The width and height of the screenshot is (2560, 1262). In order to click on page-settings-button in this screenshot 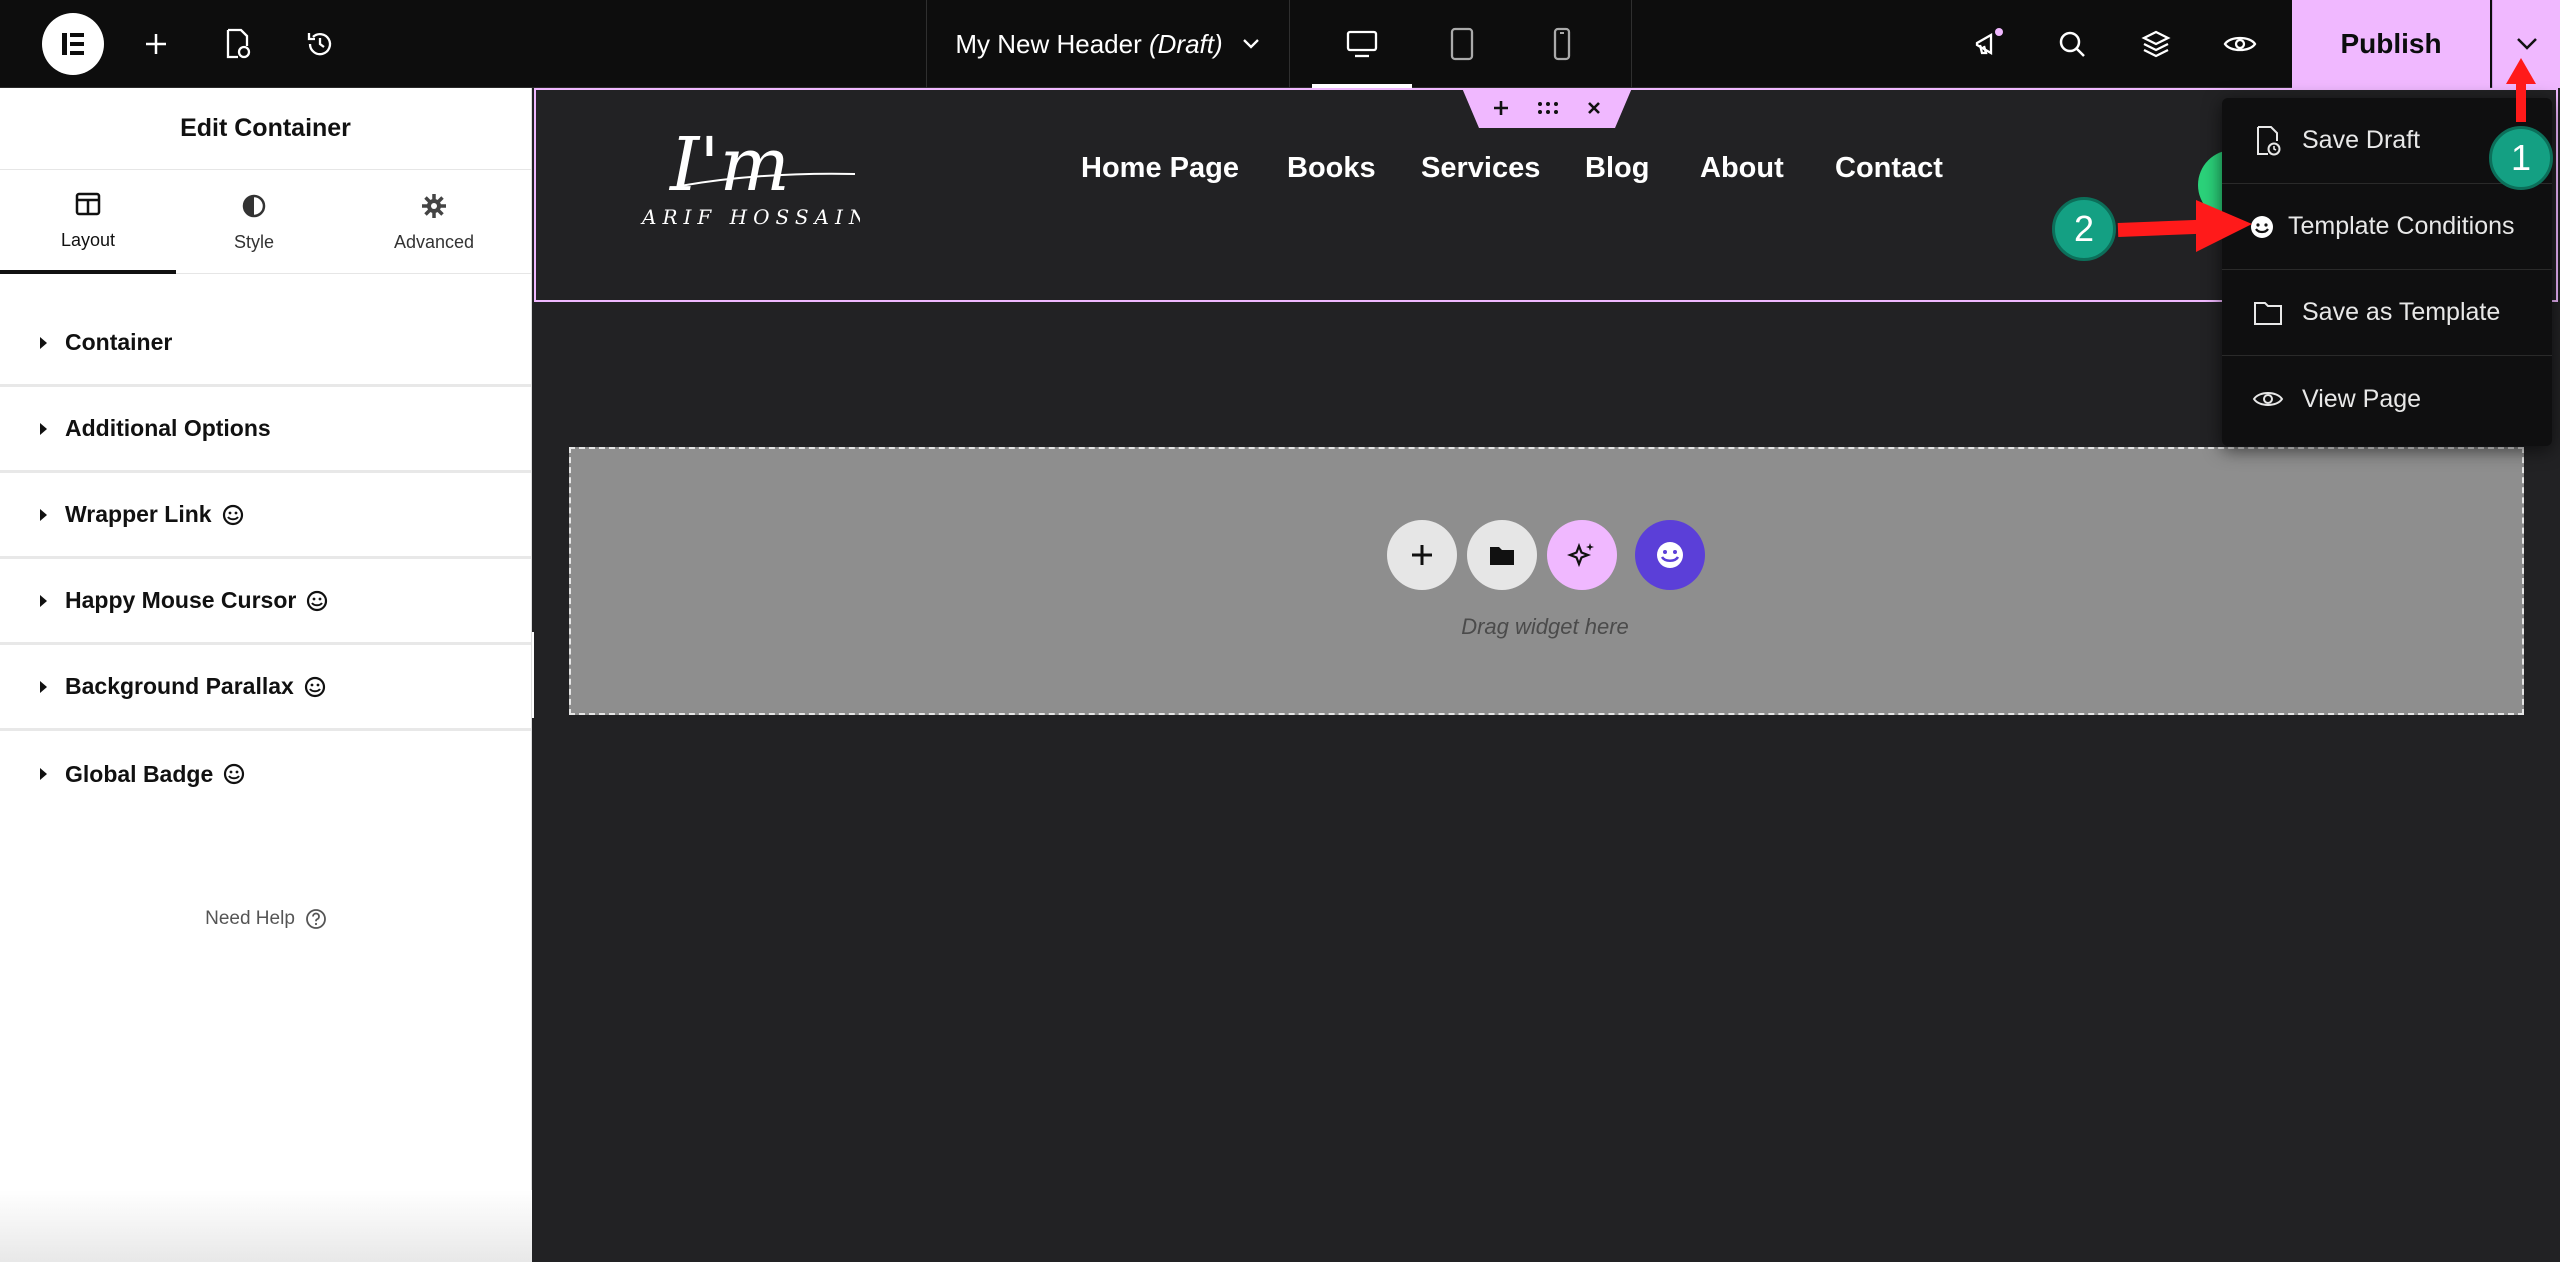, I will do `click(238, 44)`.